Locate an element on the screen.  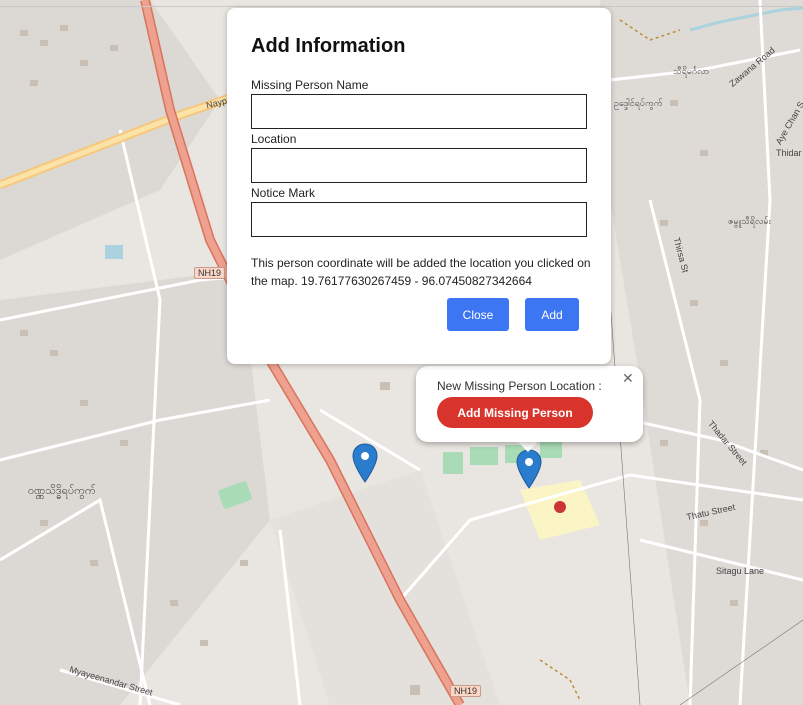
location-input is located at coordinates (419, 165).